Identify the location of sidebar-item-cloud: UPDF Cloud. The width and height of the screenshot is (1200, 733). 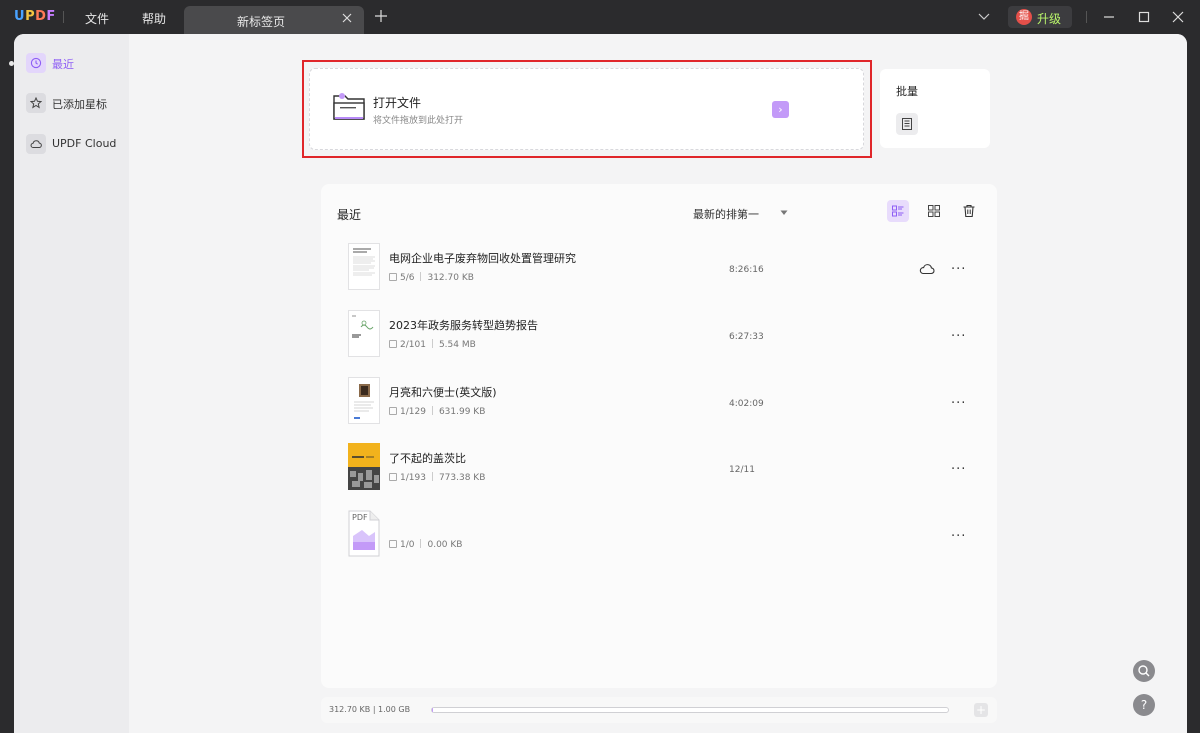
(76, 145).